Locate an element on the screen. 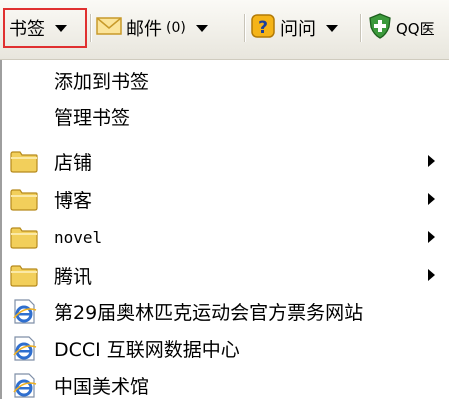 This screenshot has height=404, width=449. menu-item-label: 添加到书签 is located at coordinates (102, 81).